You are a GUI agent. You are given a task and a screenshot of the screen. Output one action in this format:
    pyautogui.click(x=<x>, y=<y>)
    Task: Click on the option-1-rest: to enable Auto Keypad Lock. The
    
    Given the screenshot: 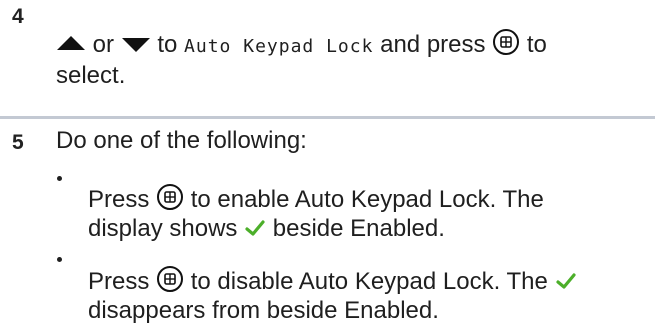 What is the action you would take?
    pyautogui.click(x=367, y=199)
    